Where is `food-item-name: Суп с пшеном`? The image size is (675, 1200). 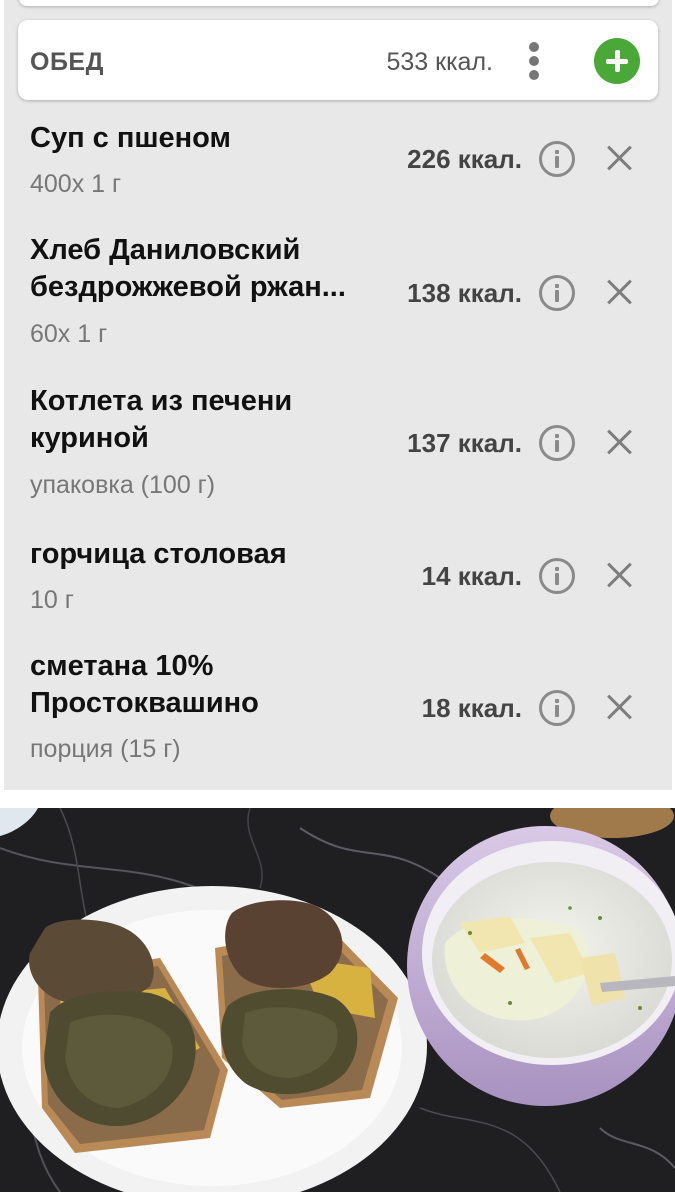 food-item-name: Суп с пшеном is located at coordinates (130, 138).